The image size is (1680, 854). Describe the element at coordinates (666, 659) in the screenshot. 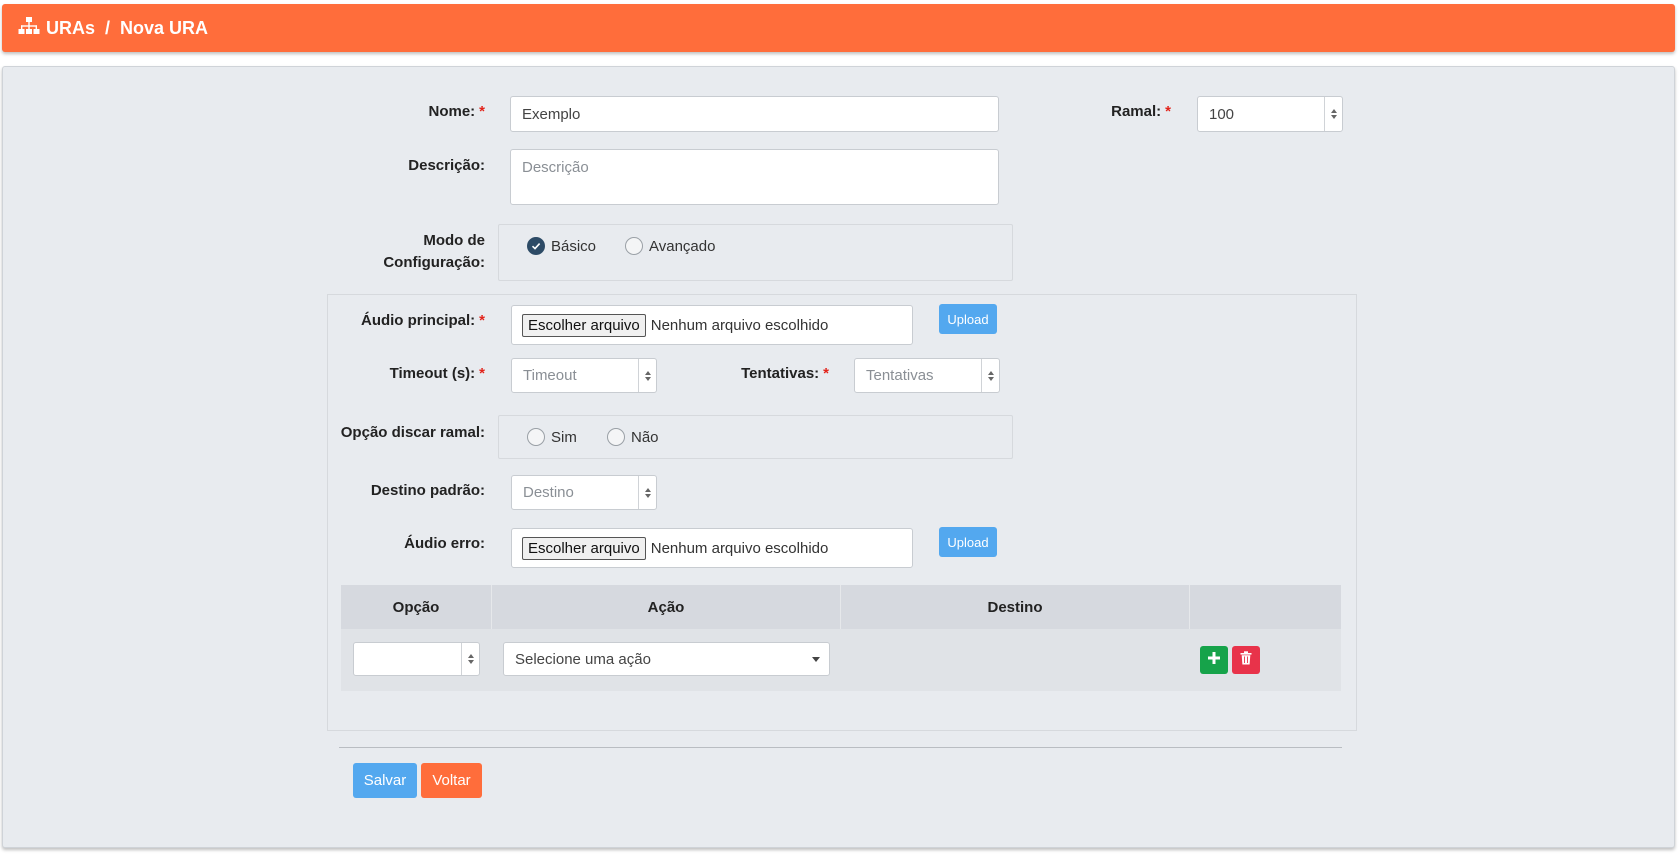

I see `acao-select: Selecione uma ação` at that location.